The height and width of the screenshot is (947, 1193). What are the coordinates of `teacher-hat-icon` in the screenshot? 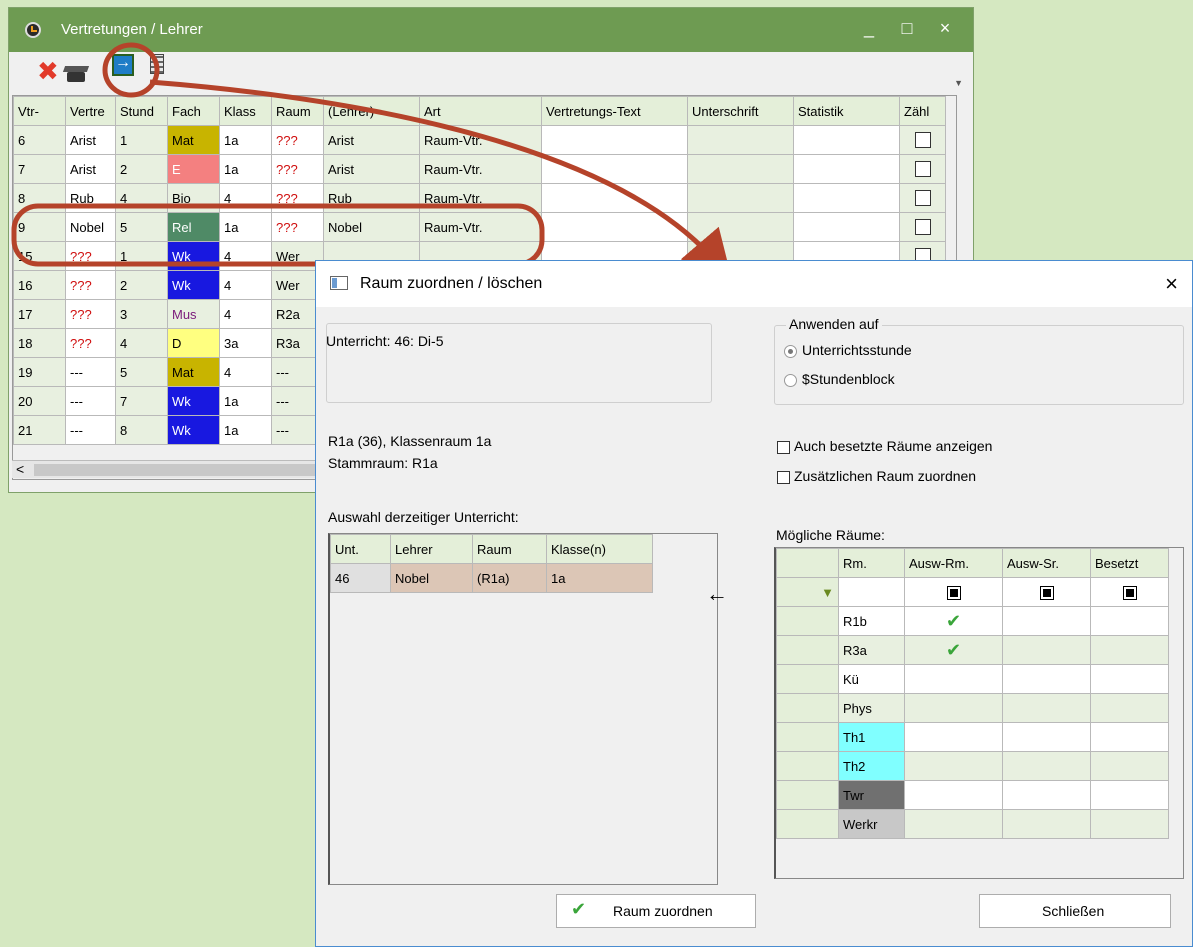 It's located at (76, 77).